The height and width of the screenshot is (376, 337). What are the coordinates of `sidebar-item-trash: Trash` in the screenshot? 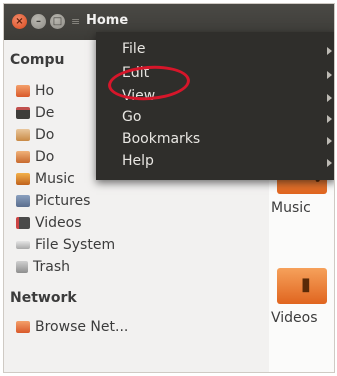 It's located at (141, 267).